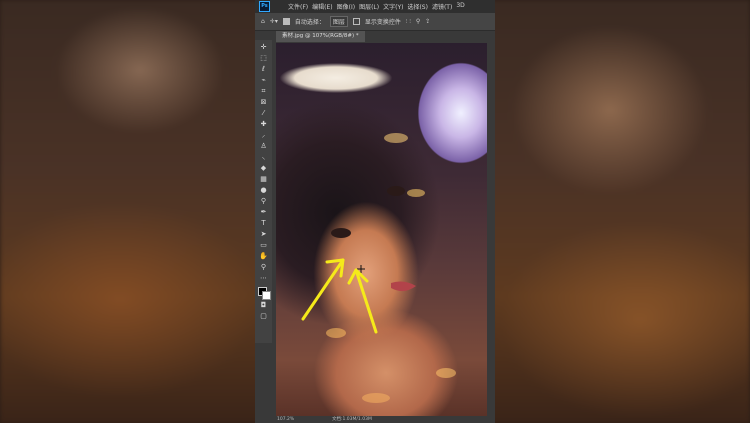  Describe the element at coordinates (263, 91) in the screenshot. I see `crop-icon: ⌗` at that location.